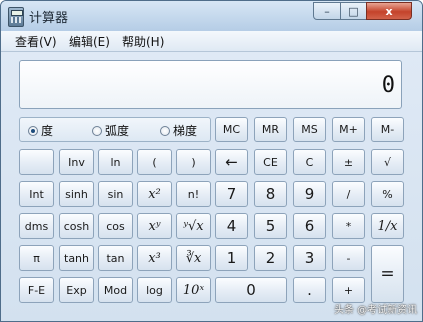 This screenshot has width=423, height=322. What do you see at coordinates (115, 290) in the screenshot?
I see `mod-key: Mod` at bounding box center [115, 290].